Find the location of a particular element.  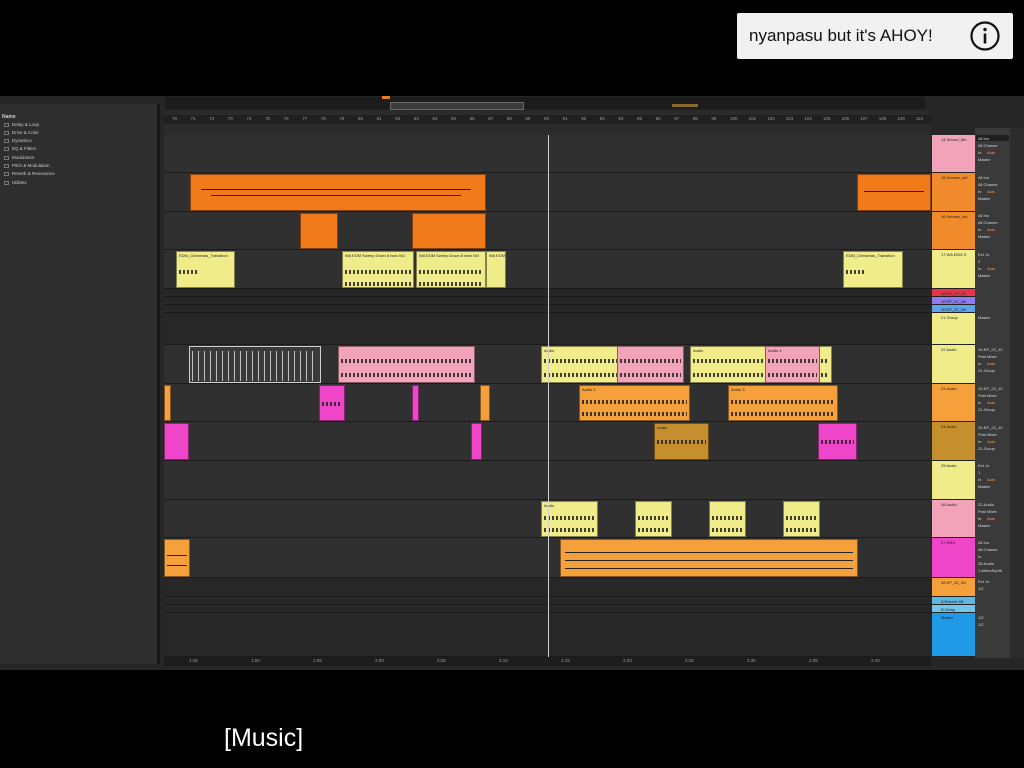

track-header: B Delay is located at coordinates (953, 609).